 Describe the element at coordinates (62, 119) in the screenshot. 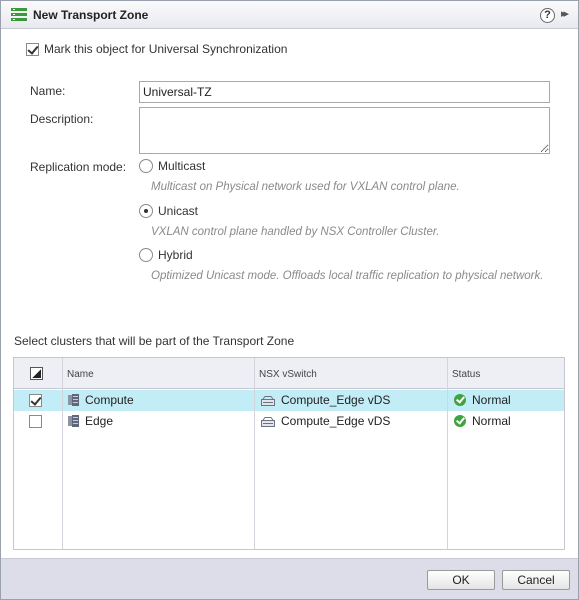

I see `description-label: Description:` at that location.